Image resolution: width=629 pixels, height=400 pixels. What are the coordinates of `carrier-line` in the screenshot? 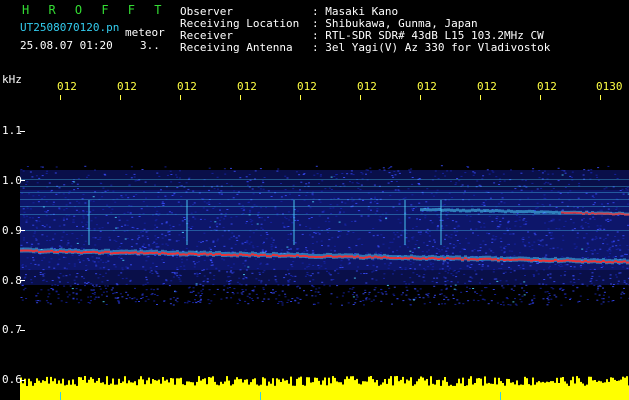 It's located at (324, 214).